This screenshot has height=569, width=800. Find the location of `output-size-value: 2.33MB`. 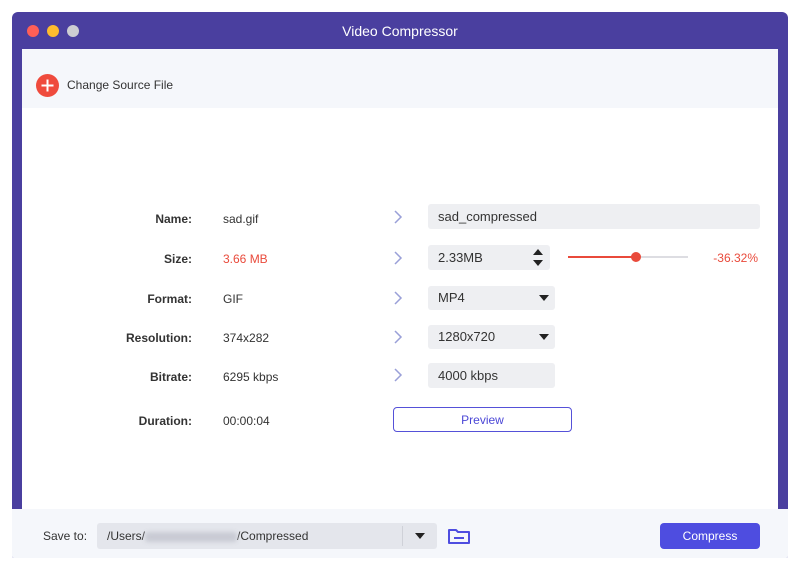

output-size-value: 2.33MB is located at coordinates (460, 257).